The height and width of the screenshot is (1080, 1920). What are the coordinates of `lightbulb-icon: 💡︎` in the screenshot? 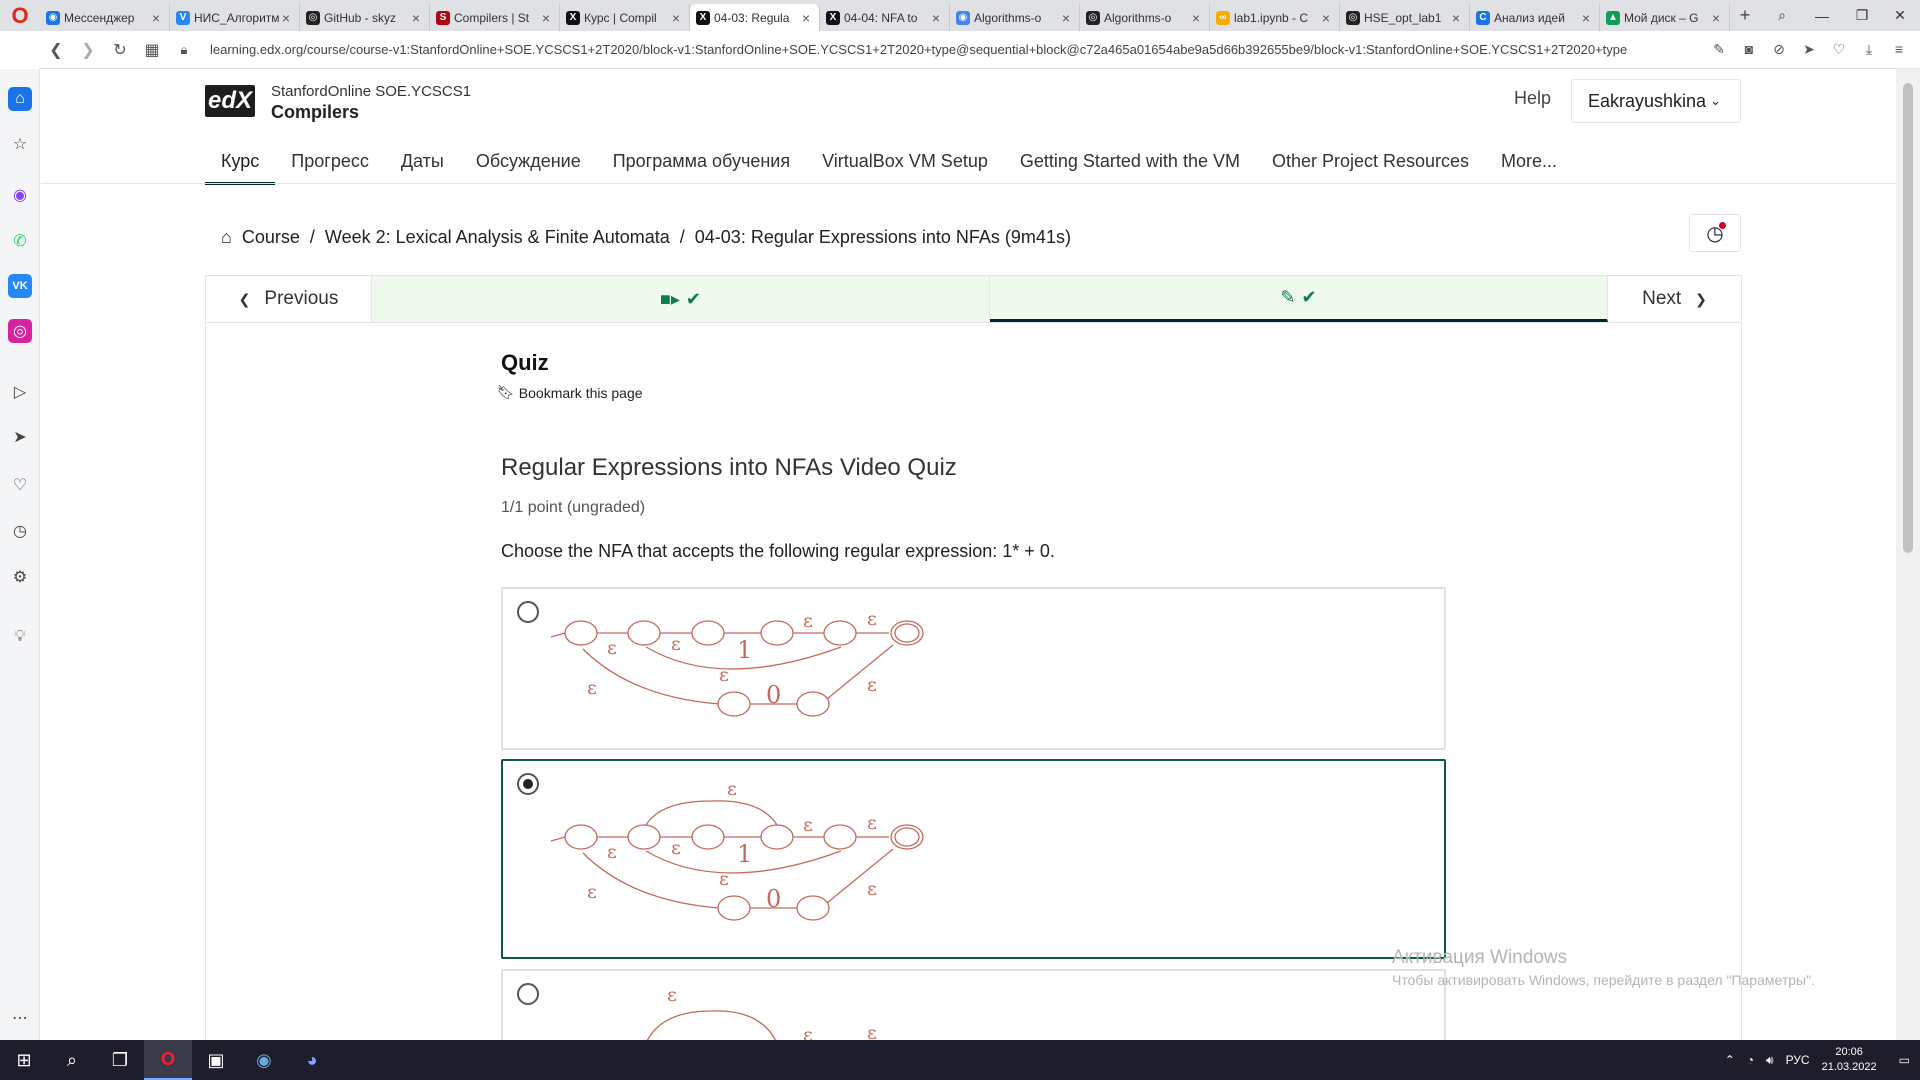 It's located at (20, 637).